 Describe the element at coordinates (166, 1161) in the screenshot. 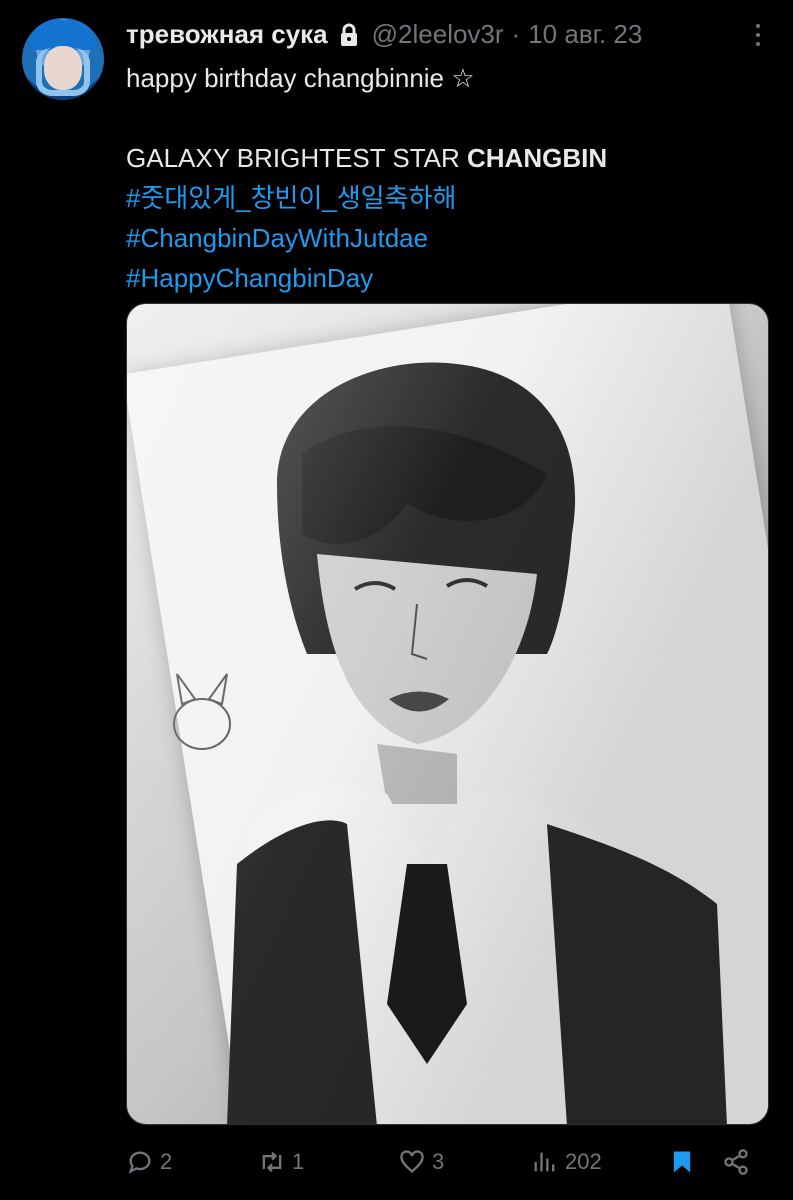

I see `reply-count: 2` at that location.